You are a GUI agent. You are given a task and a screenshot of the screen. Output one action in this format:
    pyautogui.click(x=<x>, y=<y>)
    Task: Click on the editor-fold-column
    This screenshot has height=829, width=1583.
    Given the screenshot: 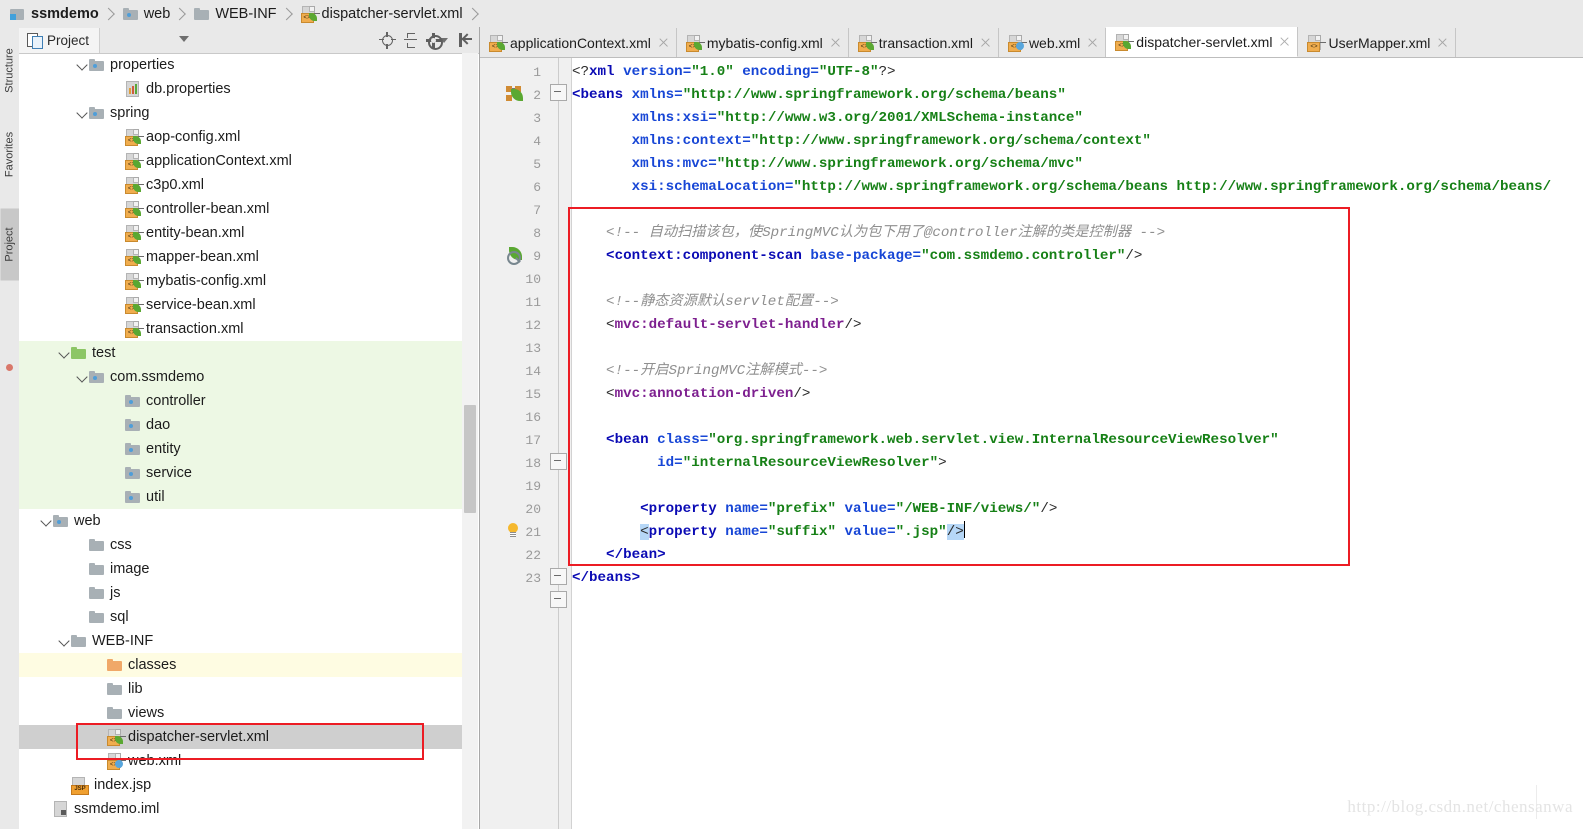 What is the action you would take?
    pyautogui.click(x=559, y=443)
    